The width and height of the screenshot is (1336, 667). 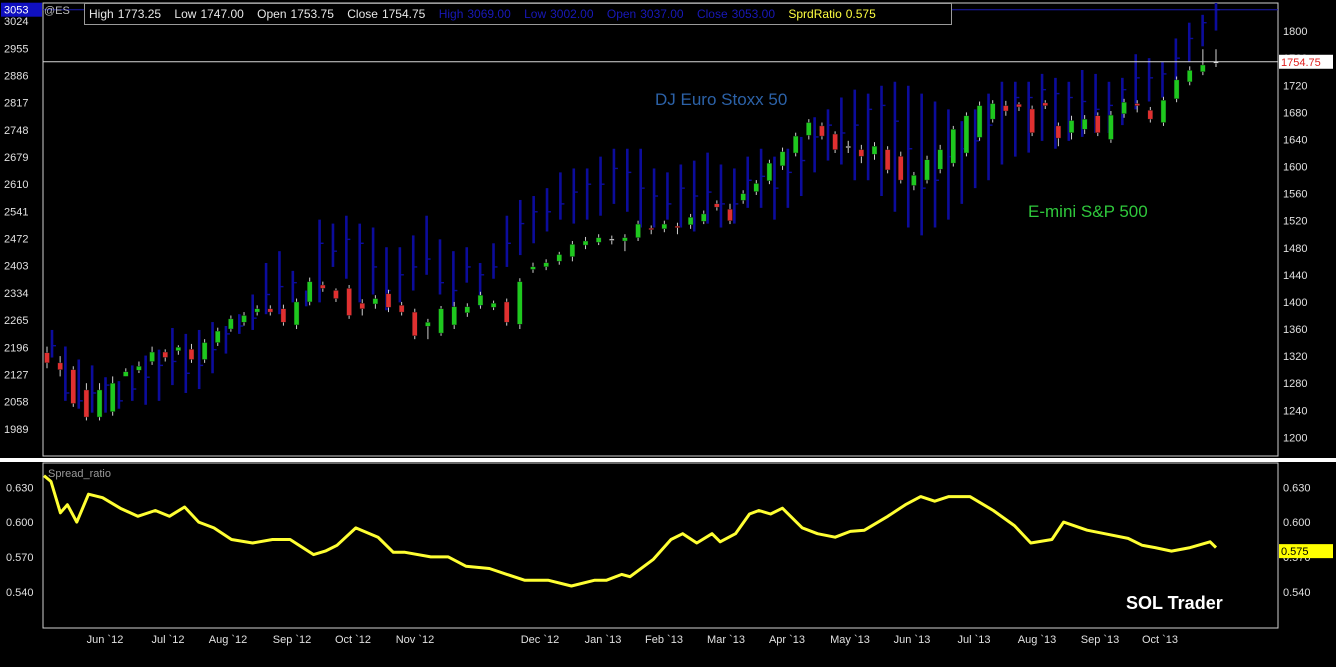 I want to click on ratio-value: 0.575, so click(x=860, y=14).